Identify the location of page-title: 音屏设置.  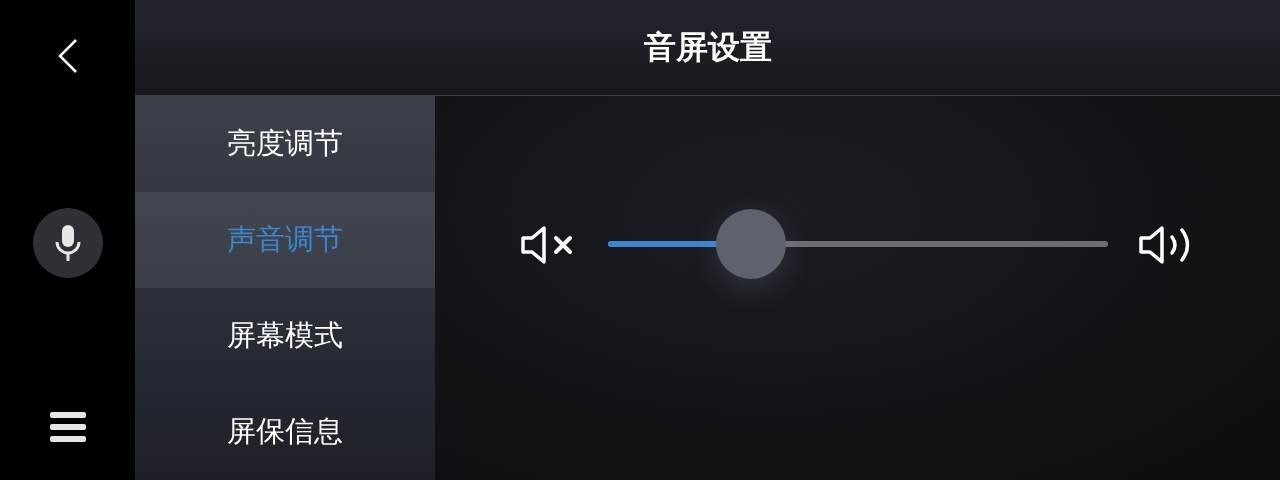
(707, 47).